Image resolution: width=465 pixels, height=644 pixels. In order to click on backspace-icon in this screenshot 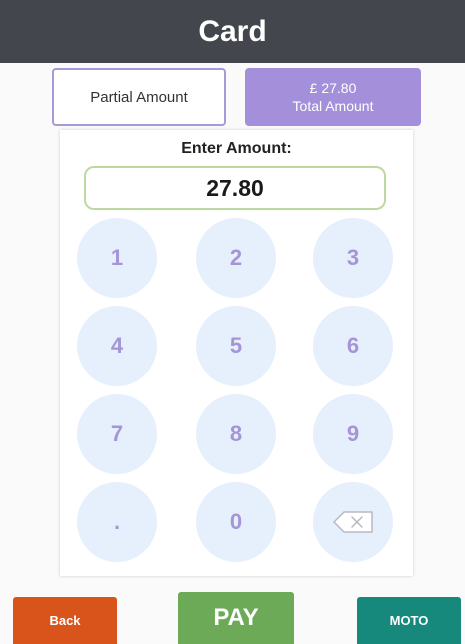, I will do `click(353, 522)`.